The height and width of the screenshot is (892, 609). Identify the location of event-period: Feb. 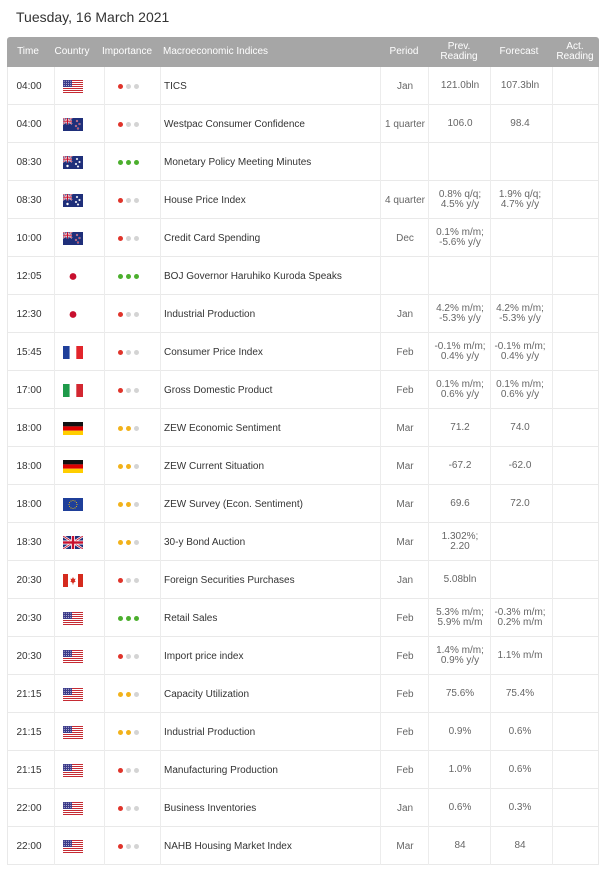
(405, 618).